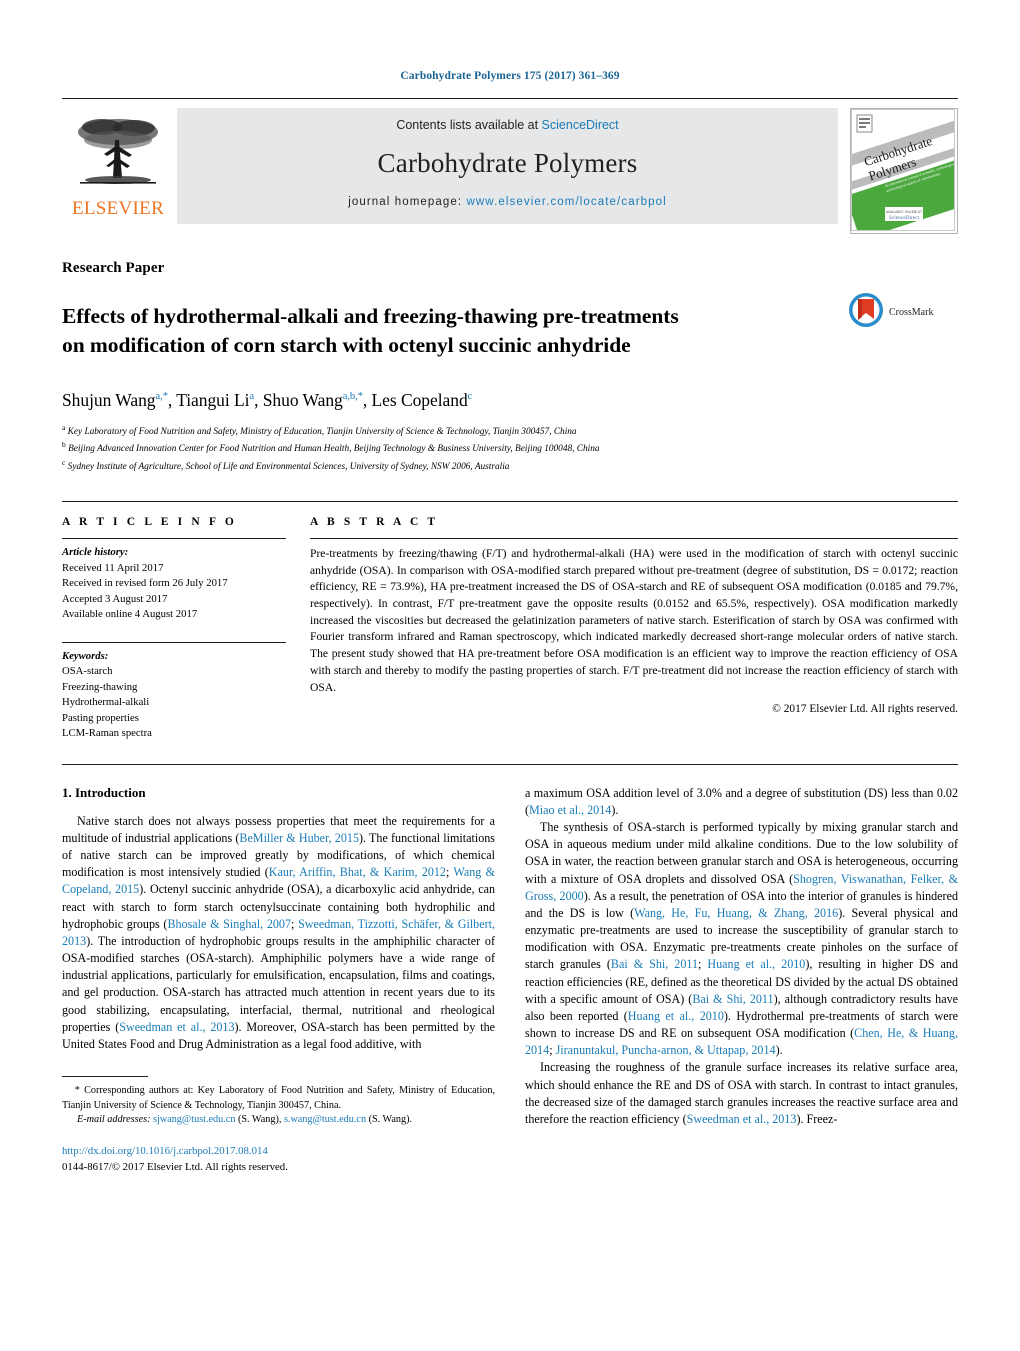  I want to click on contents-prefix: Contents lists available at, so click(469, 125).